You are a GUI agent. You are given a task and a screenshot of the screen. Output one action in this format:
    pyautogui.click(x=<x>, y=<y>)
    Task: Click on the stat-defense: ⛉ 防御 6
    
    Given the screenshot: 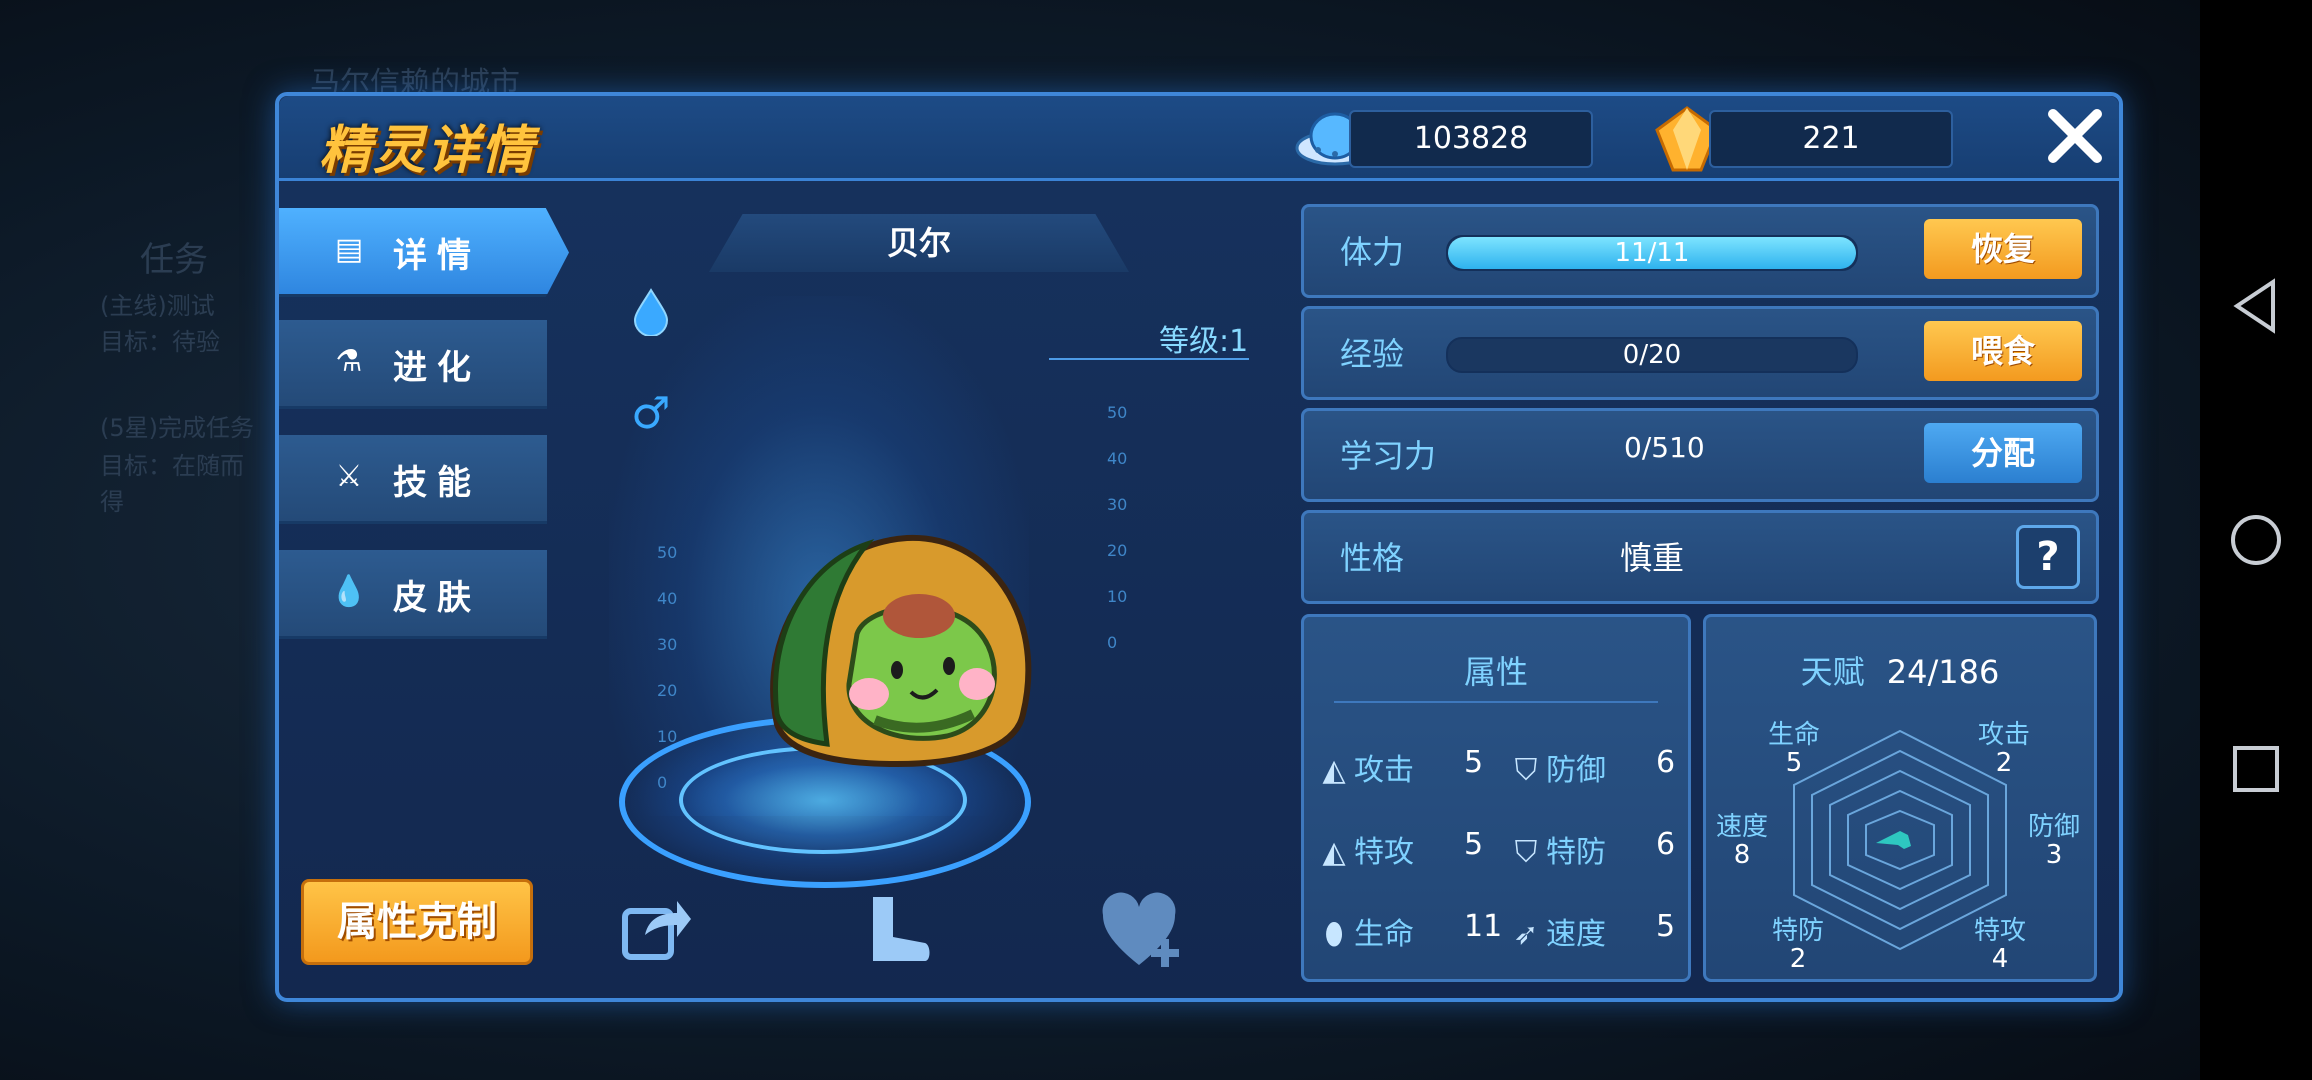 What is the action you would take?
    pyautogui.click(x=1590, y=767)
    